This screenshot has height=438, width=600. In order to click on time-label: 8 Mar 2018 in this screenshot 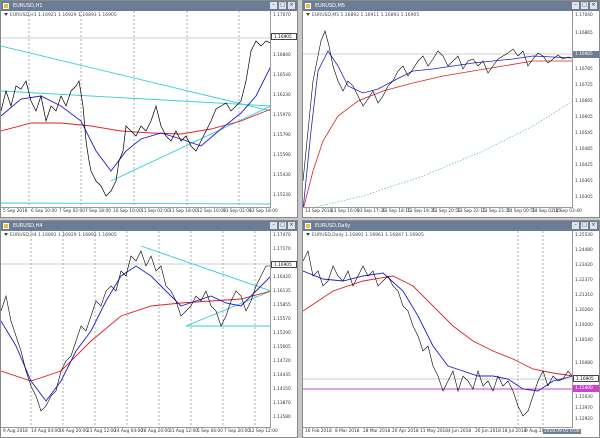, I will do `click(347, 431)`.